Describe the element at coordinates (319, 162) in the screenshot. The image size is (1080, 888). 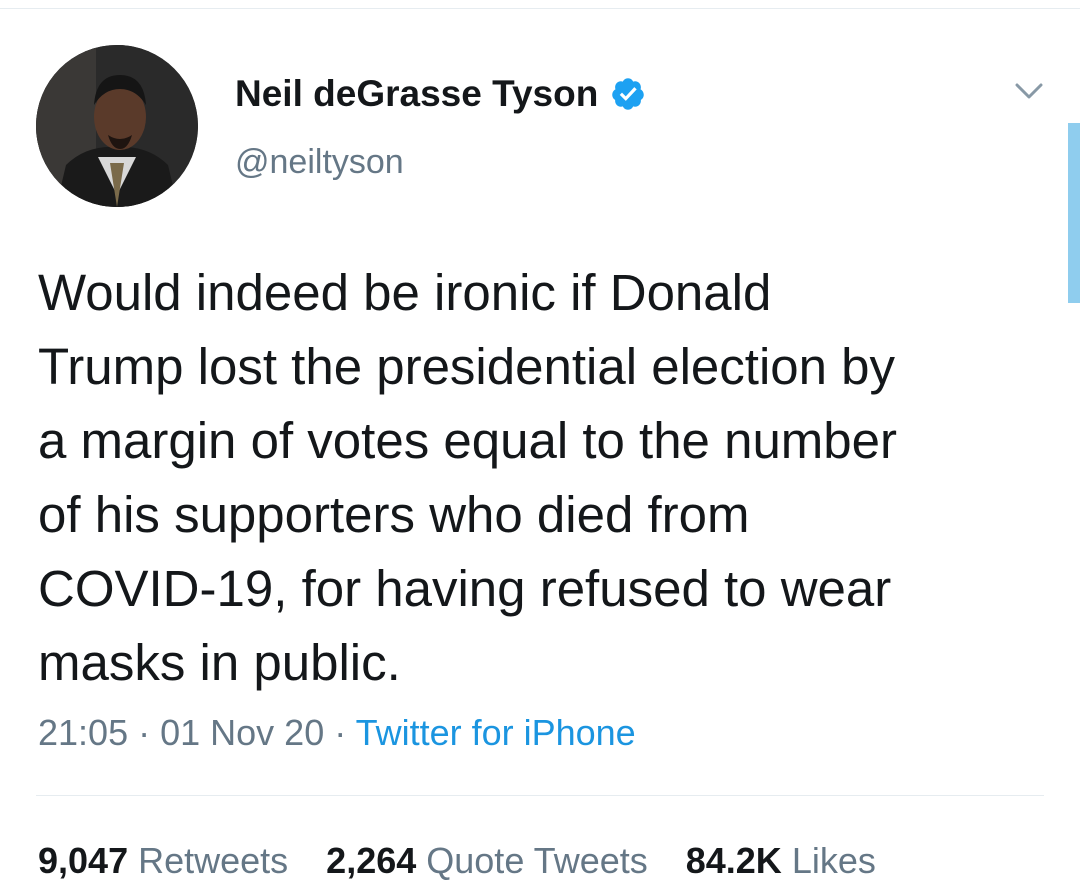
I see `author-handle: @neiltyson` at that location.